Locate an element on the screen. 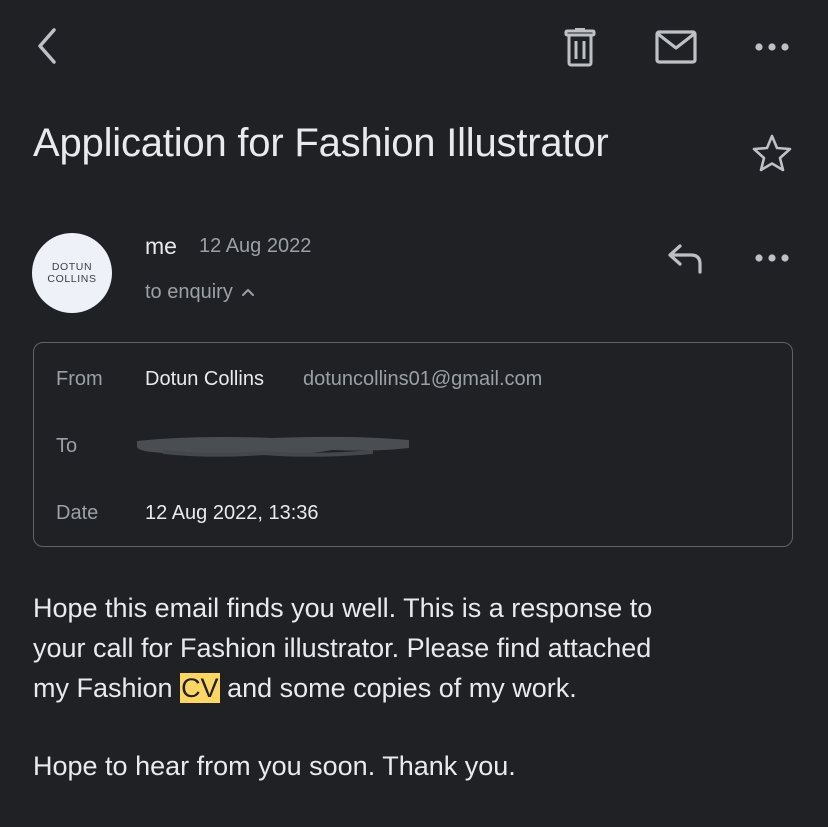  from-name: Dotun Collins is located at coordinates (204, 379).